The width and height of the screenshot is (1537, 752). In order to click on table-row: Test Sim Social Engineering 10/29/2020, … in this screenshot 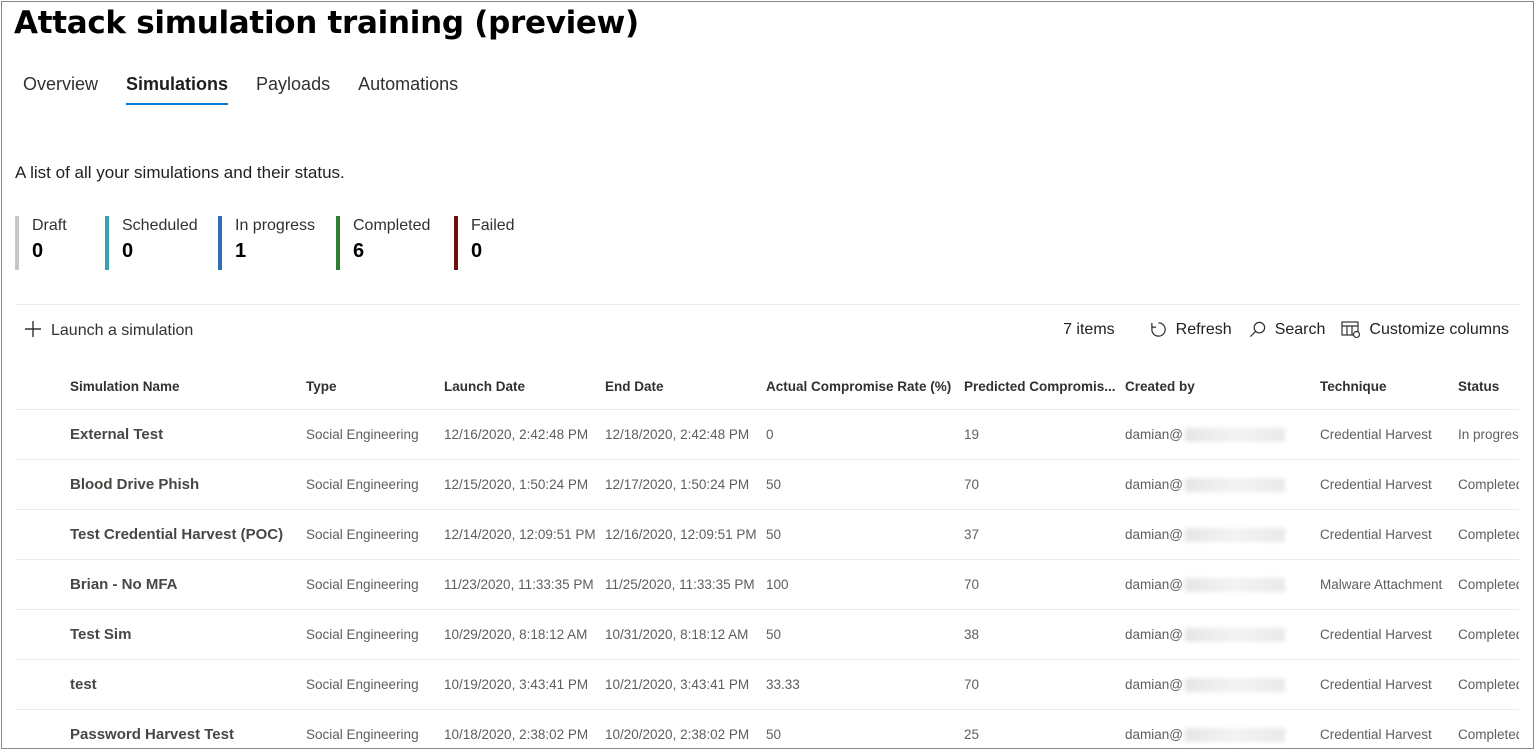, I will do `click(770, 634)`.